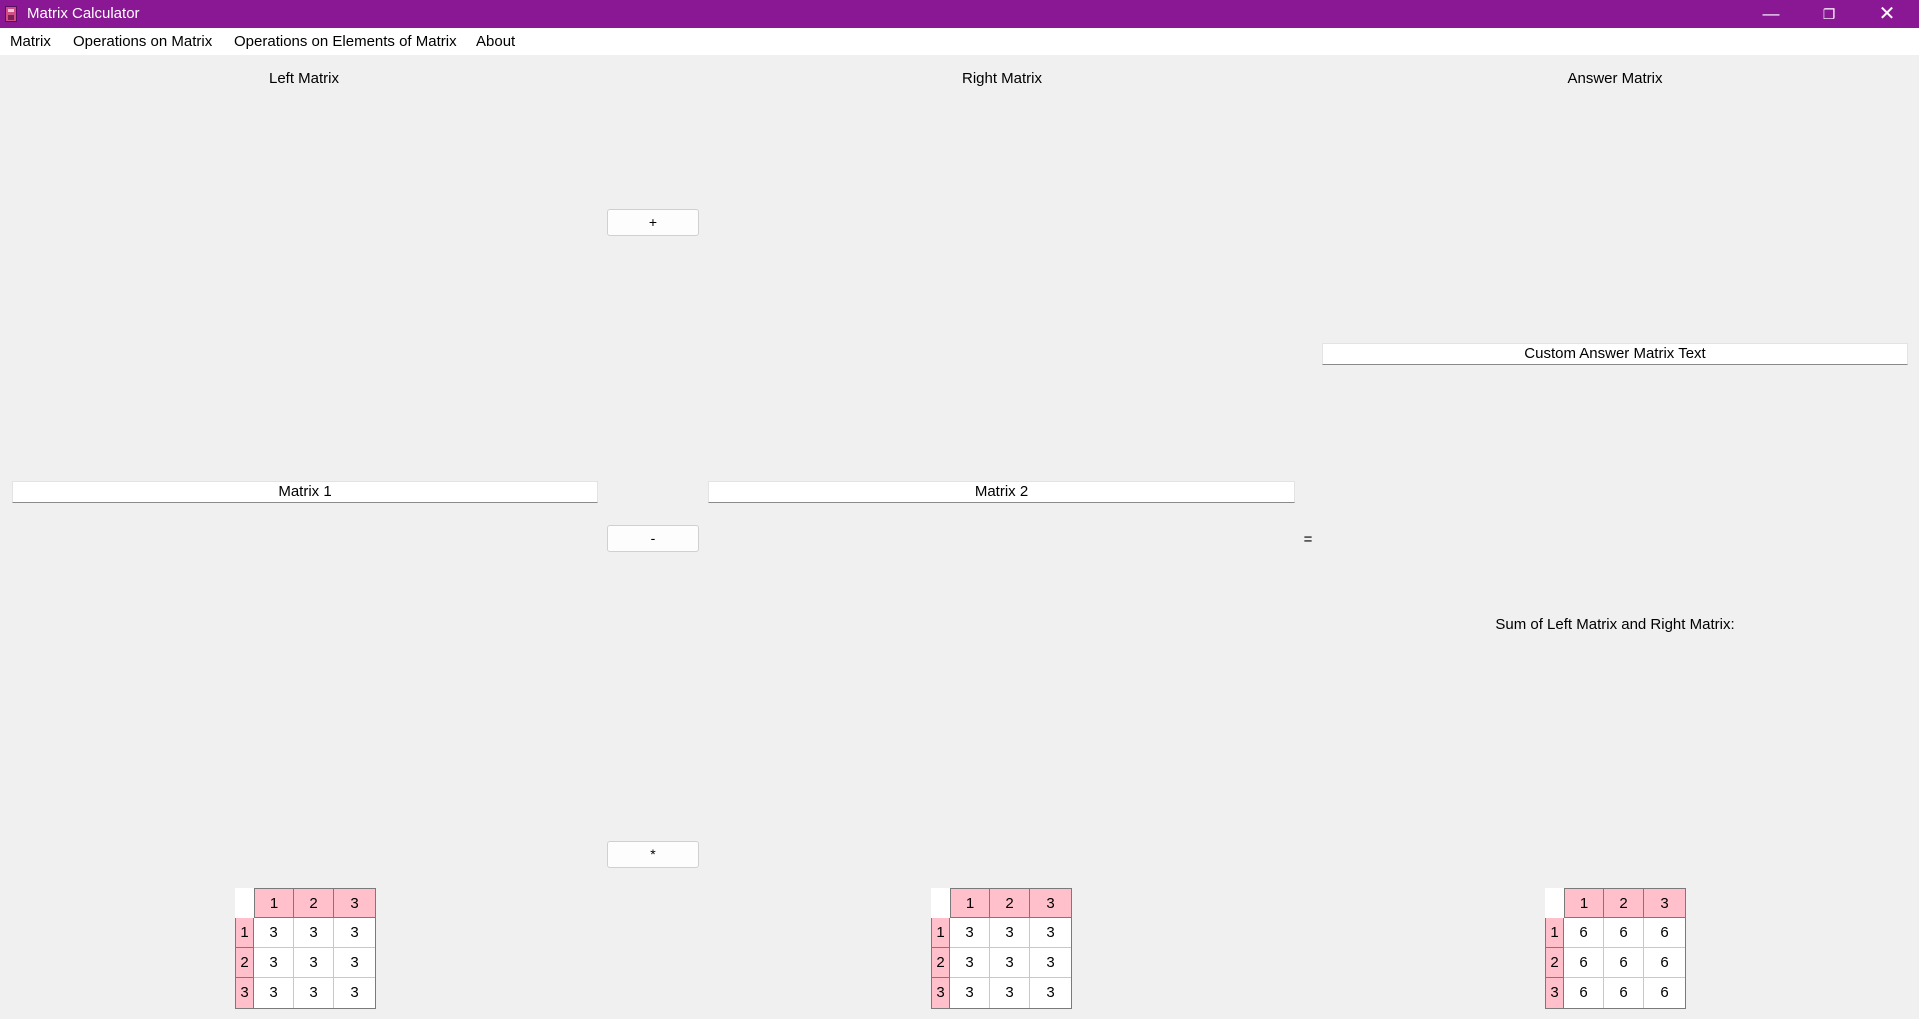 This screenshot has width=1919, height=1019. Describe the element at coordinates (305, 492) in the screenshot. I see `matrix-1-name-field: Matrix 1` at that location.